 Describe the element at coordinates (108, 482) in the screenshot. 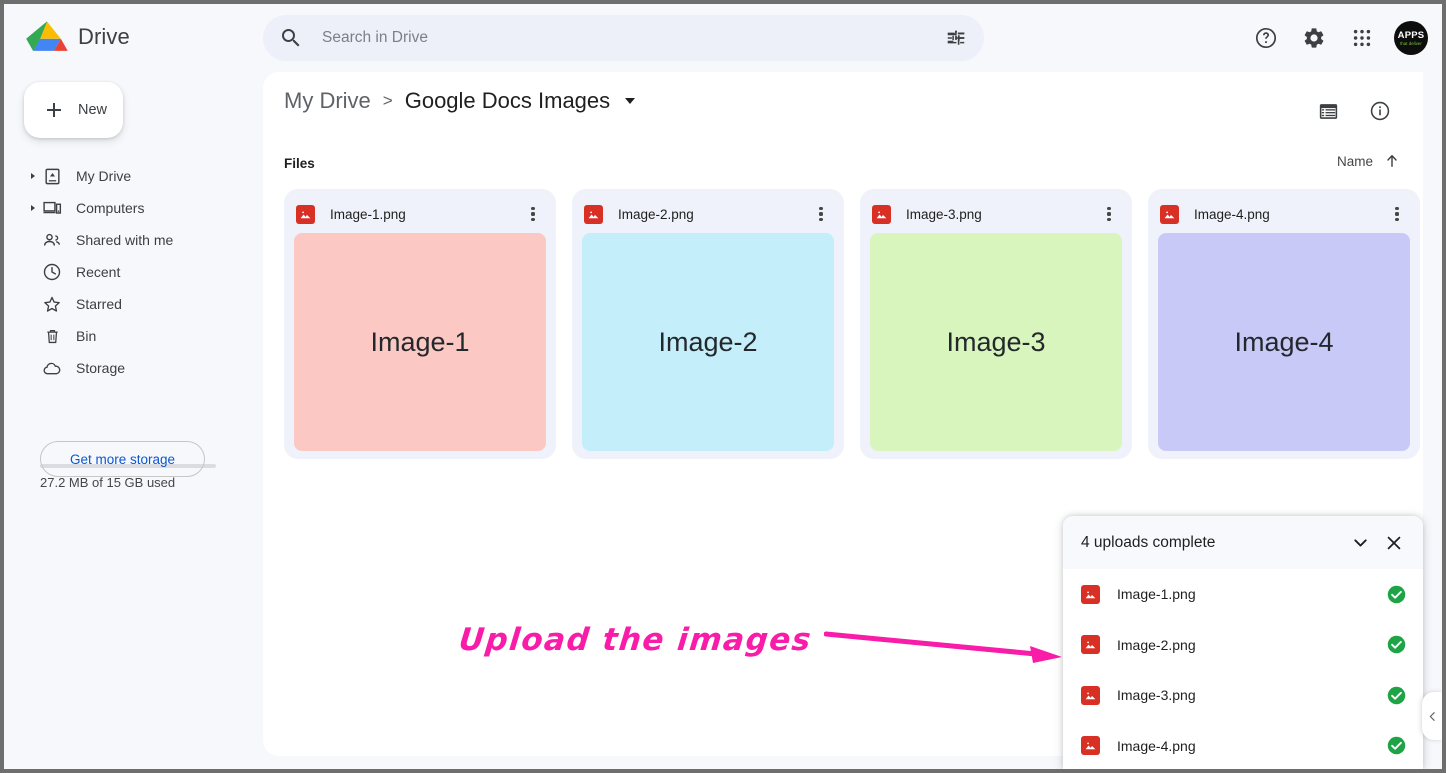

I see `storage-usage-text: 27.2 MB of 15 GB used` at that location.